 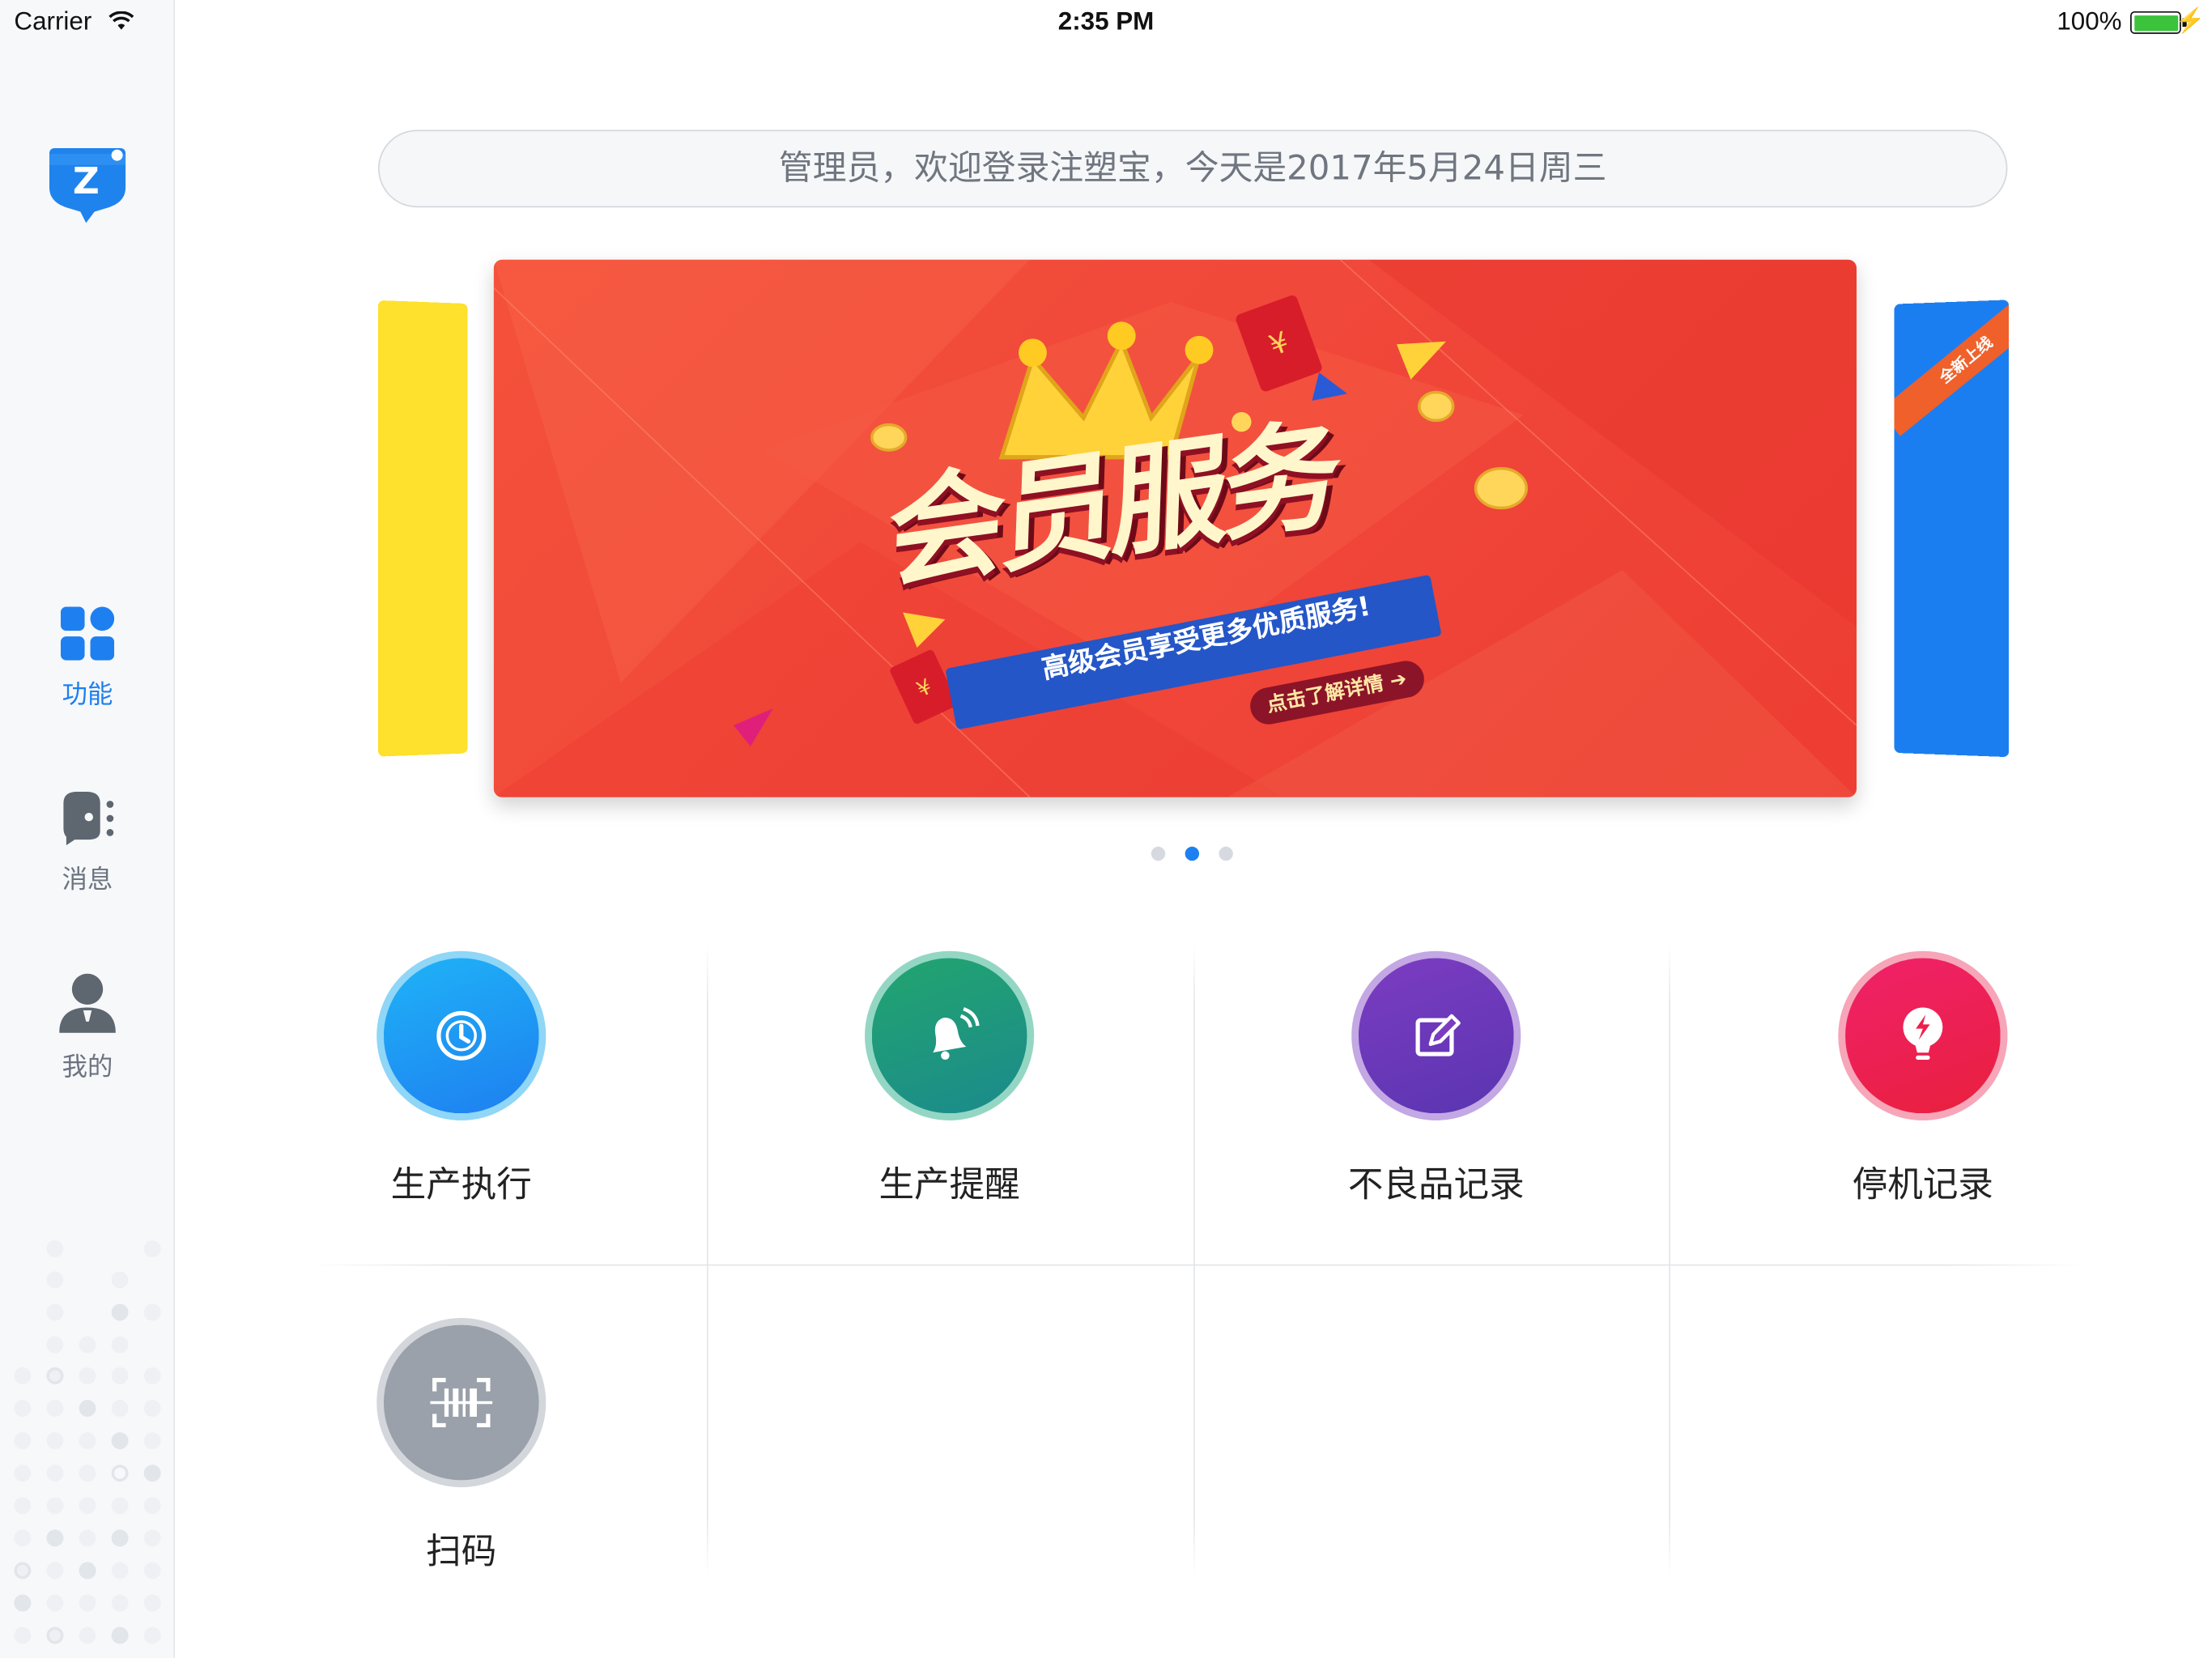 I want to click on arrow-circle-icon: ➔, so click(x=1398, y=681).